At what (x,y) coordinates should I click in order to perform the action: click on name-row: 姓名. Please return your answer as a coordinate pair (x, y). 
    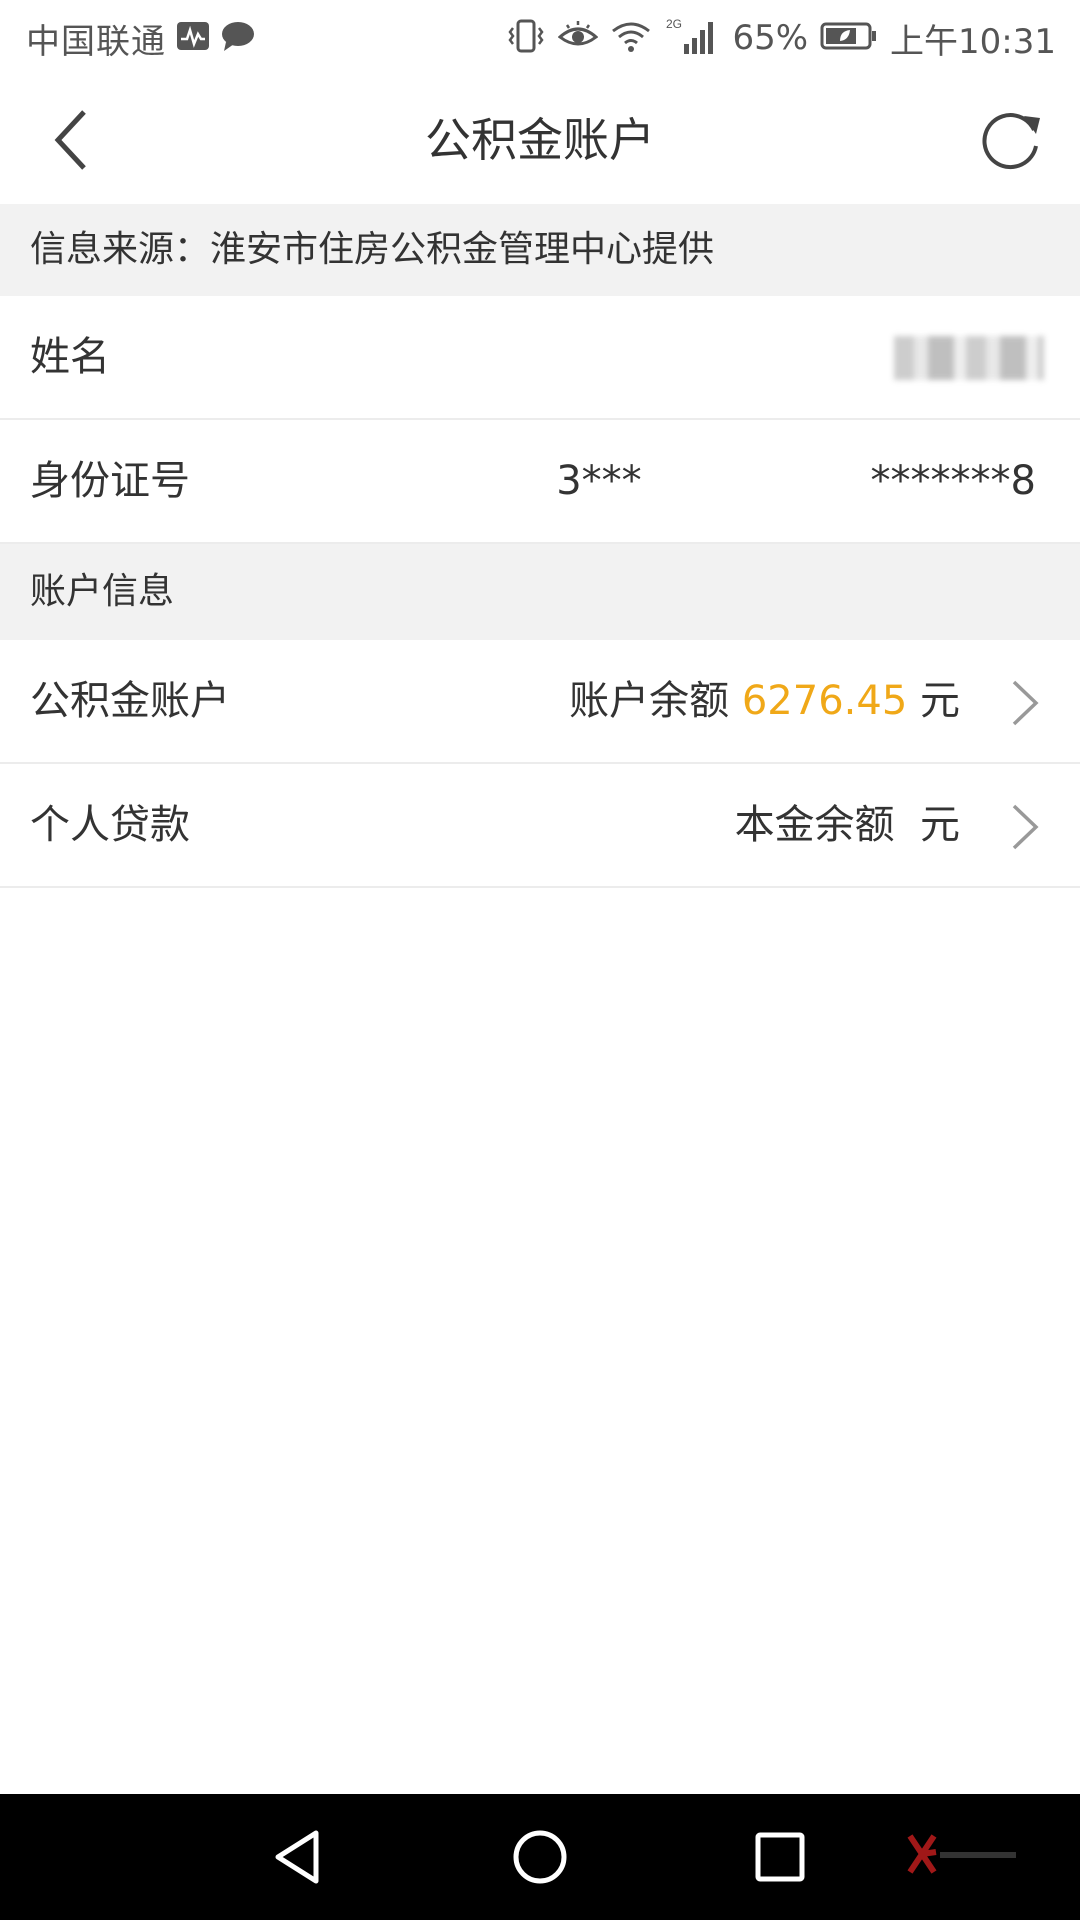
    Looking at the image, I should click on (540, 358).